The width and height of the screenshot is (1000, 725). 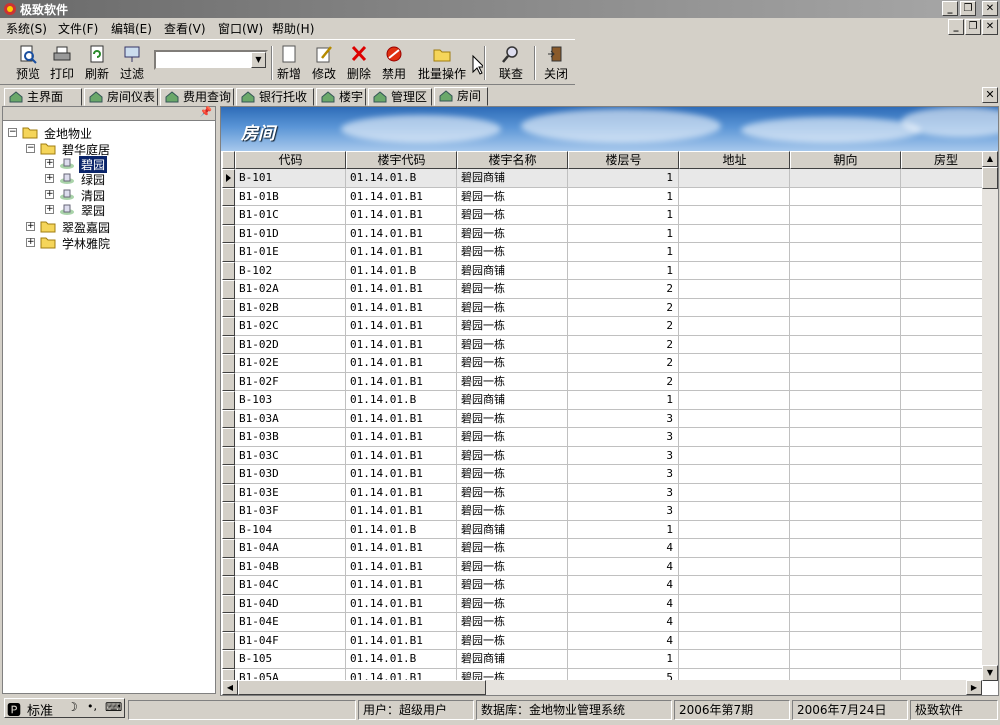 What do you see at coordinates (290, 640) in the screenshot?
I see `cell-code: B1-04F` at bounding box center [290, 640].